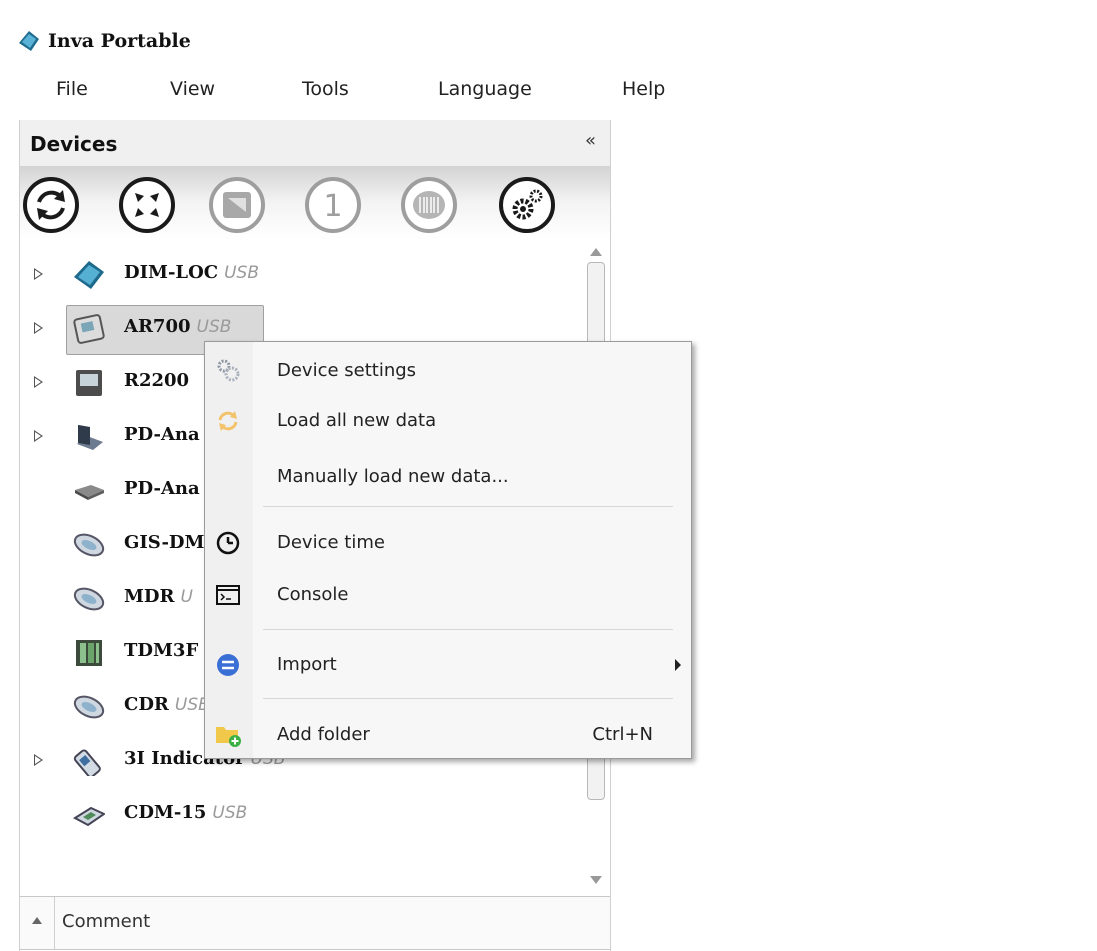 This screenshot has height=951, width=1097. Describe the element at coordinates (596, 880) in the screenshot. I see `scroll-down-arrow-icon` at that location.